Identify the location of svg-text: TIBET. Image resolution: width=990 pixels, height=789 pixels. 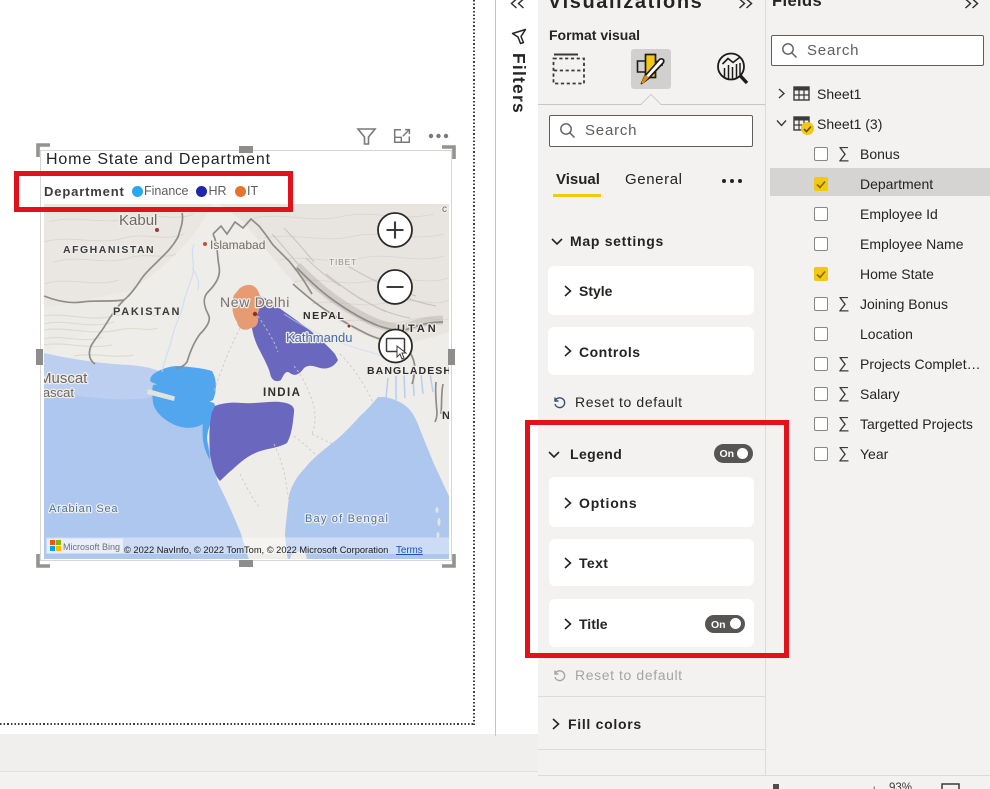
(343, 262).